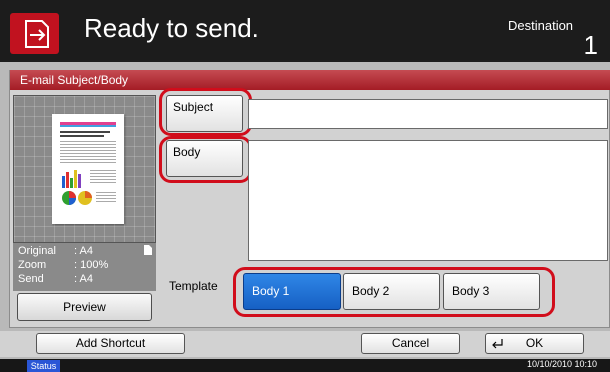  What do you see at coordinates (88, 169) in the screenshot?
I see `document-thumbnail` at bounding box center [88, 169].